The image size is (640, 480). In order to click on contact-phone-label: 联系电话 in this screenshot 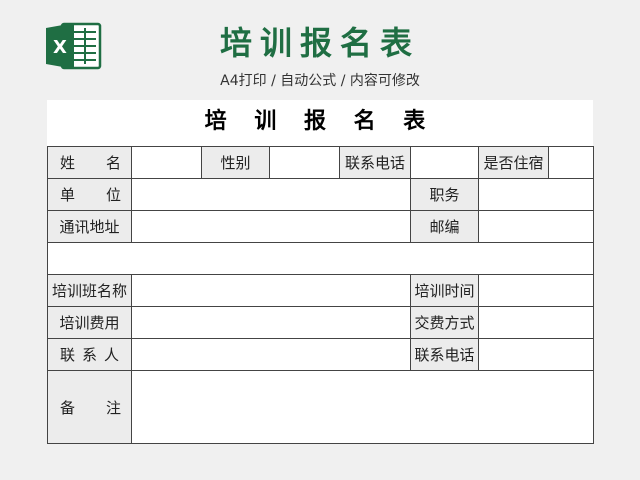, I will do `click(375, 162)`.